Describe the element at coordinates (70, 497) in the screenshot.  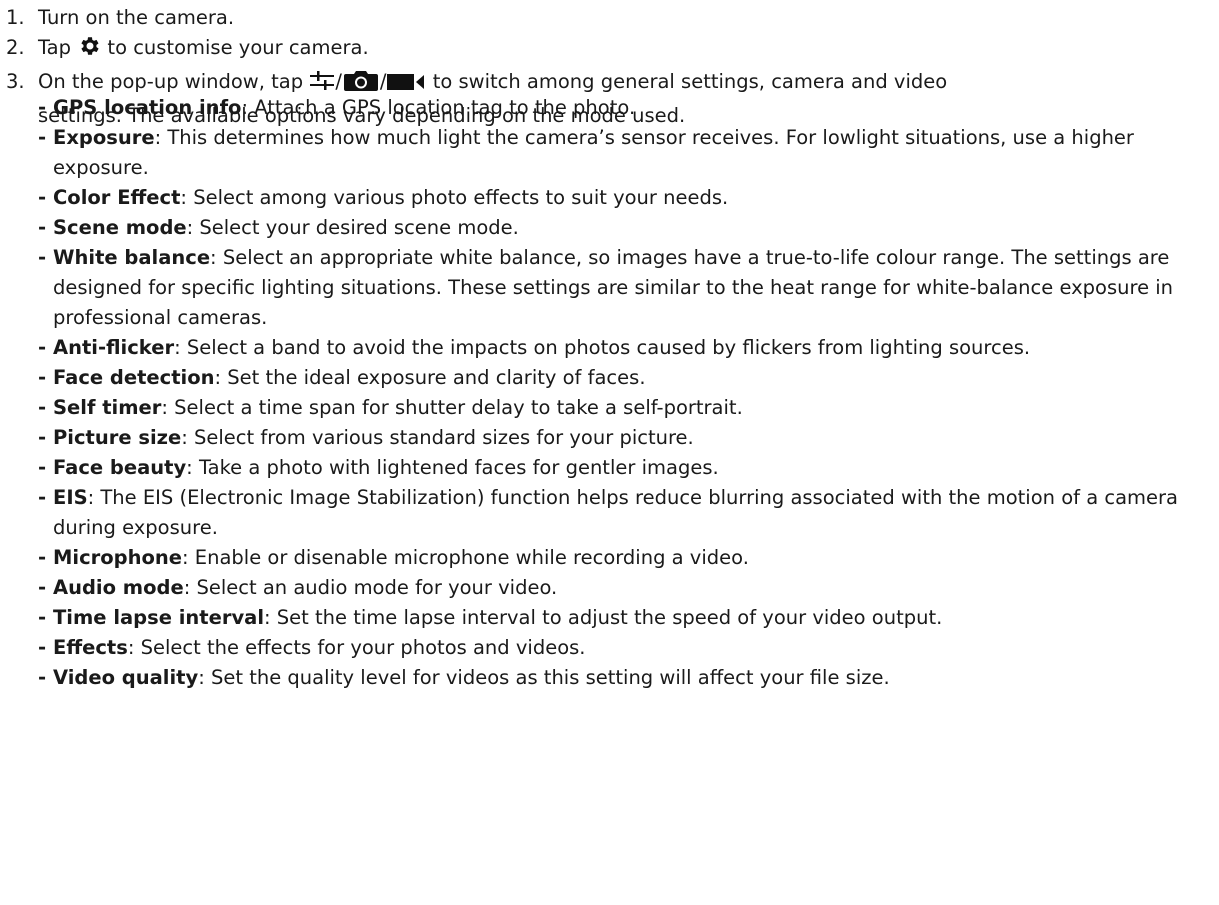
I see `option-name: EIS` at that location.